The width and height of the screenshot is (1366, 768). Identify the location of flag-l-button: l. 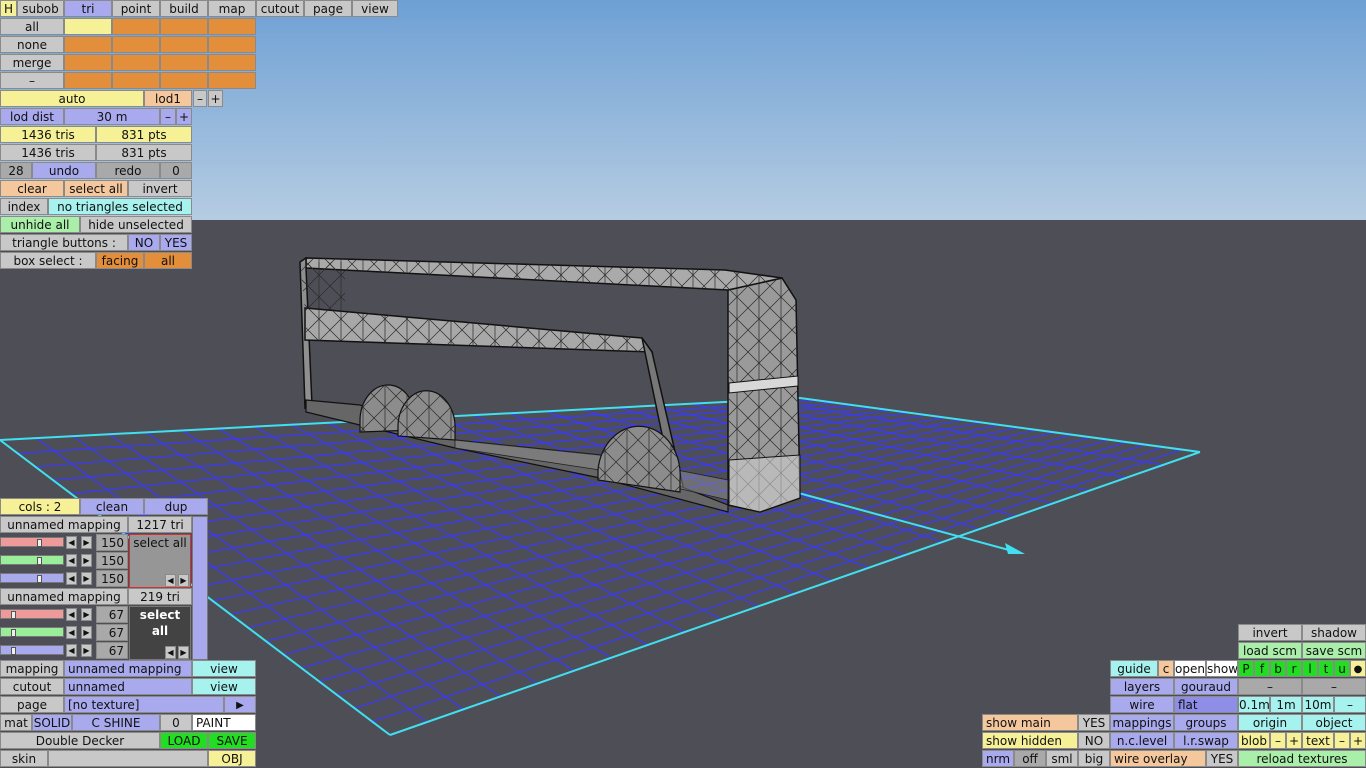
(1310, 668).